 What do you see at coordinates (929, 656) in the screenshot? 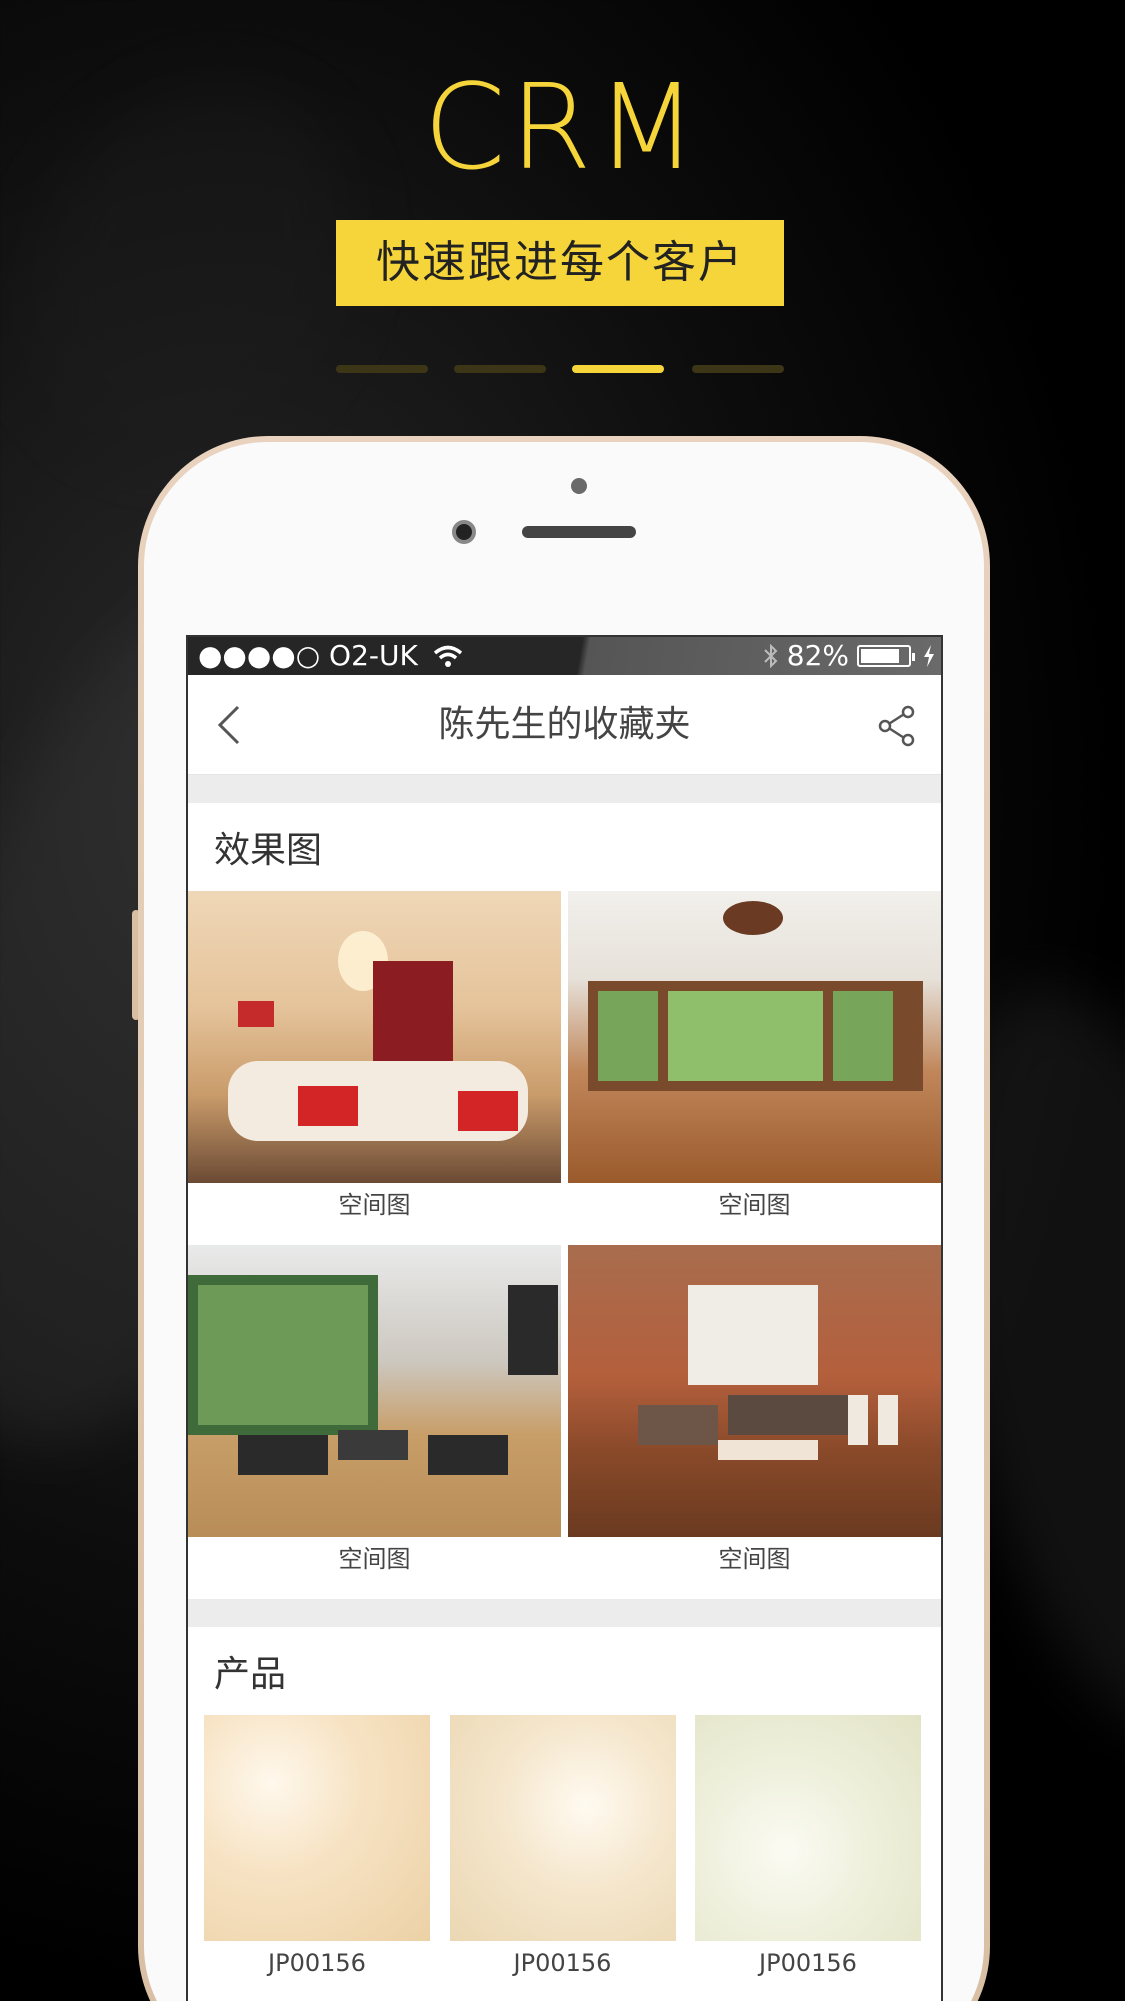
I see `charging-icon` at bounding box center [929, 656].